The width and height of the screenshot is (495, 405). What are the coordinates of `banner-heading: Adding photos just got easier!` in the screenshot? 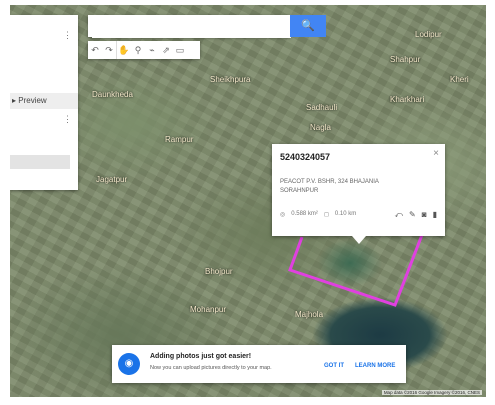 It's located at (201, 356).